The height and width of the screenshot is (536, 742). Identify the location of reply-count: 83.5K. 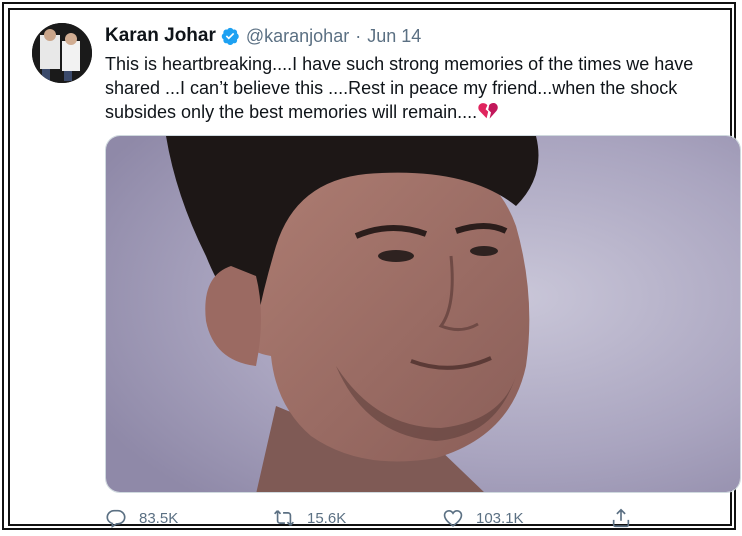
(159, 518).